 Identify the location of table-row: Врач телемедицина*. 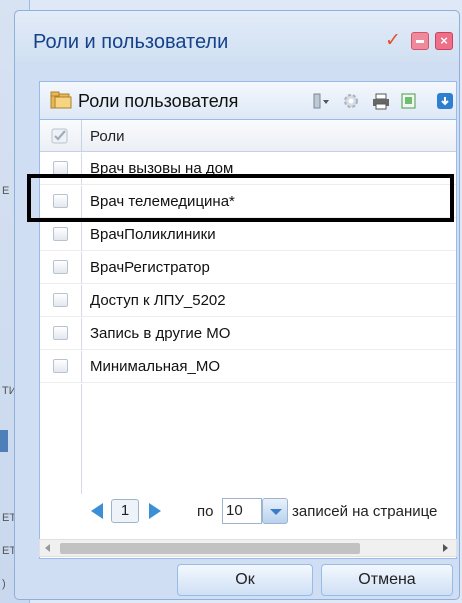
(248, 202).